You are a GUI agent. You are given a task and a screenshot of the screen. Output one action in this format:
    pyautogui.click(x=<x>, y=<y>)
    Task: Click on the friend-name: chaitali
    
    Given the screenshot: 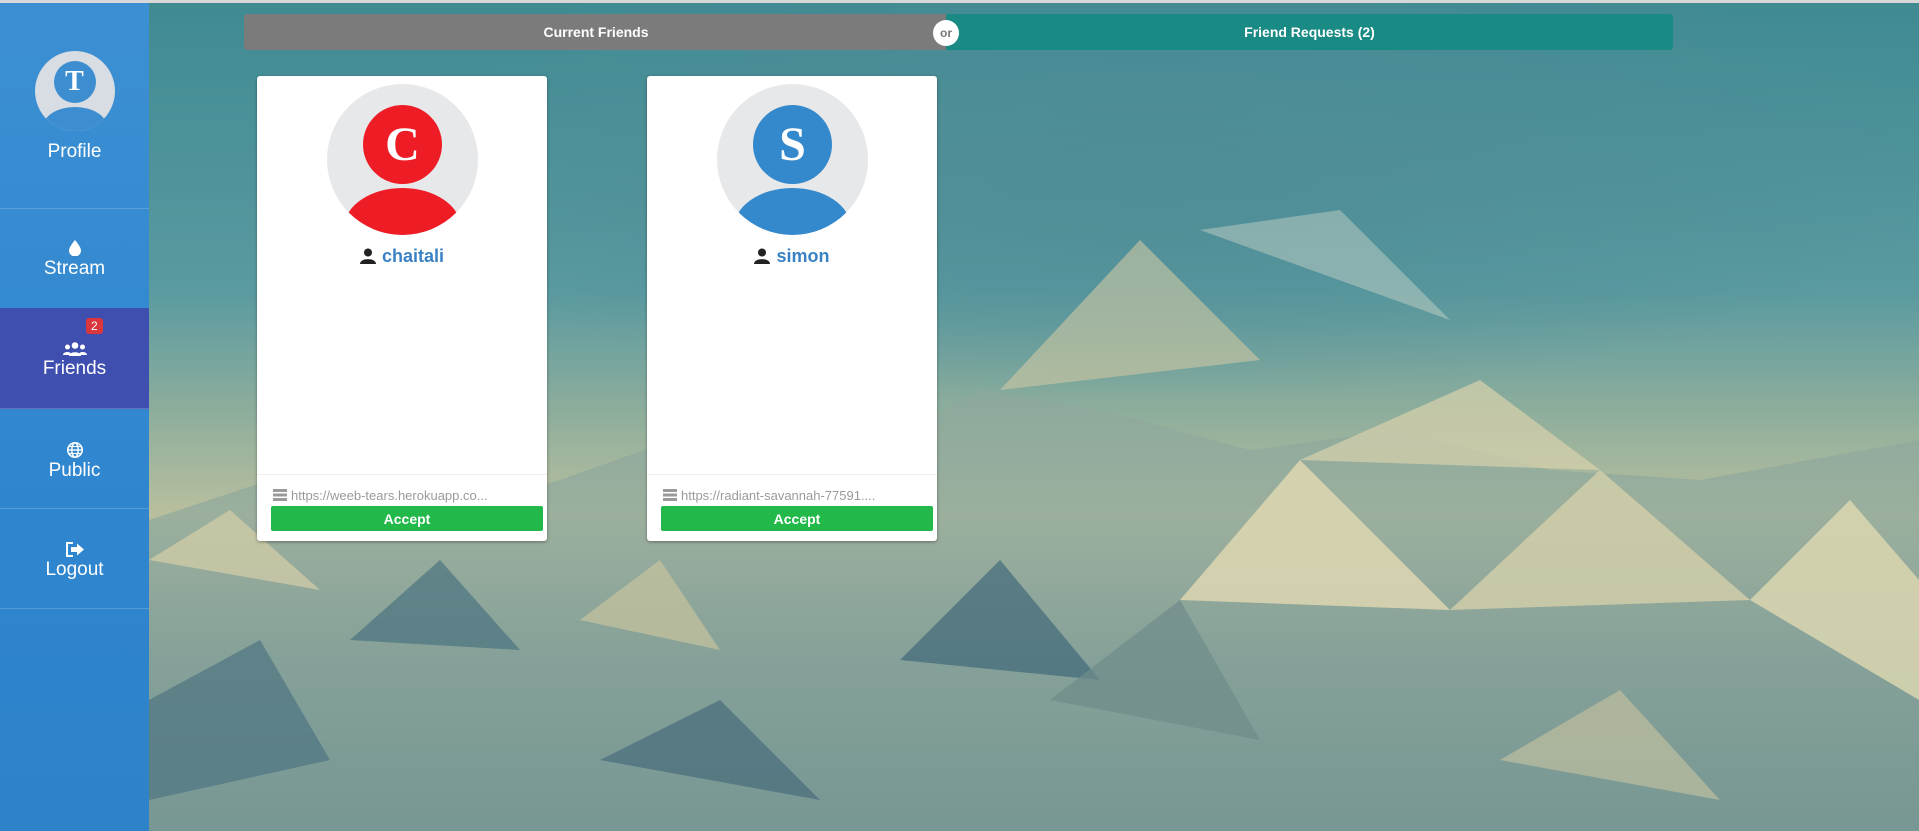 What is the action you would take?
    pyautogui.click(x=413, y=256)
    